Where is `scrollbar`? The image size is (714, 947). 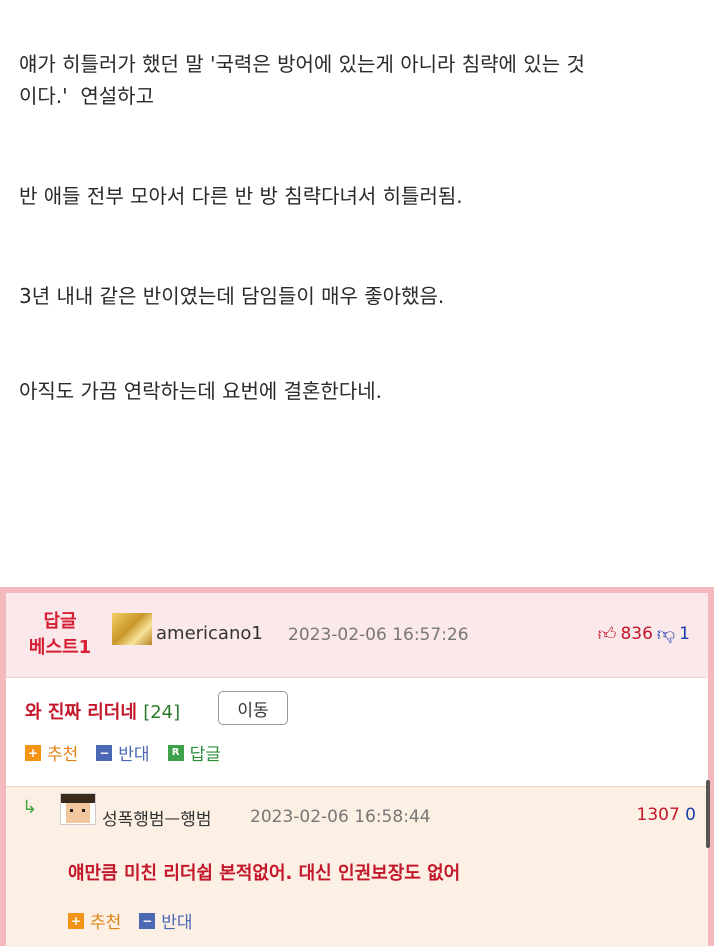 scrollbar is located at coordinates (708, 814).